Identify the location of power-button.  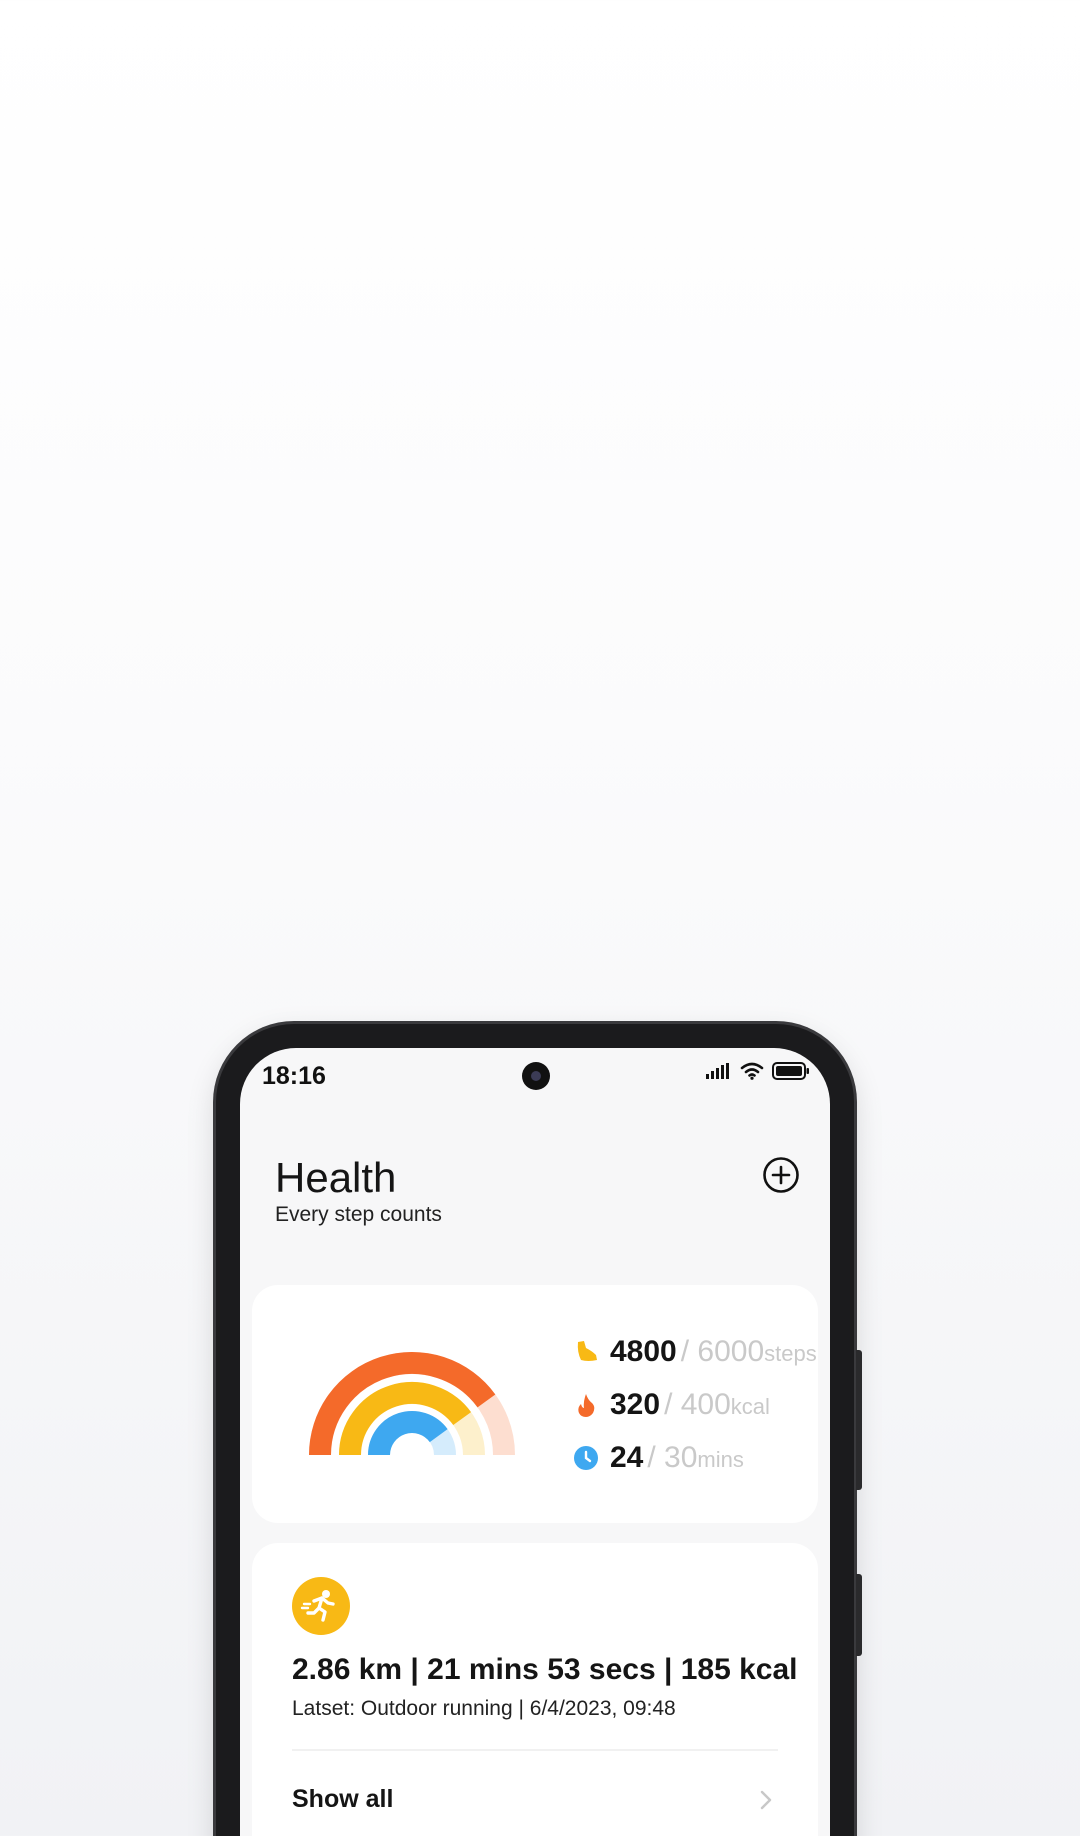
(859, 1420).